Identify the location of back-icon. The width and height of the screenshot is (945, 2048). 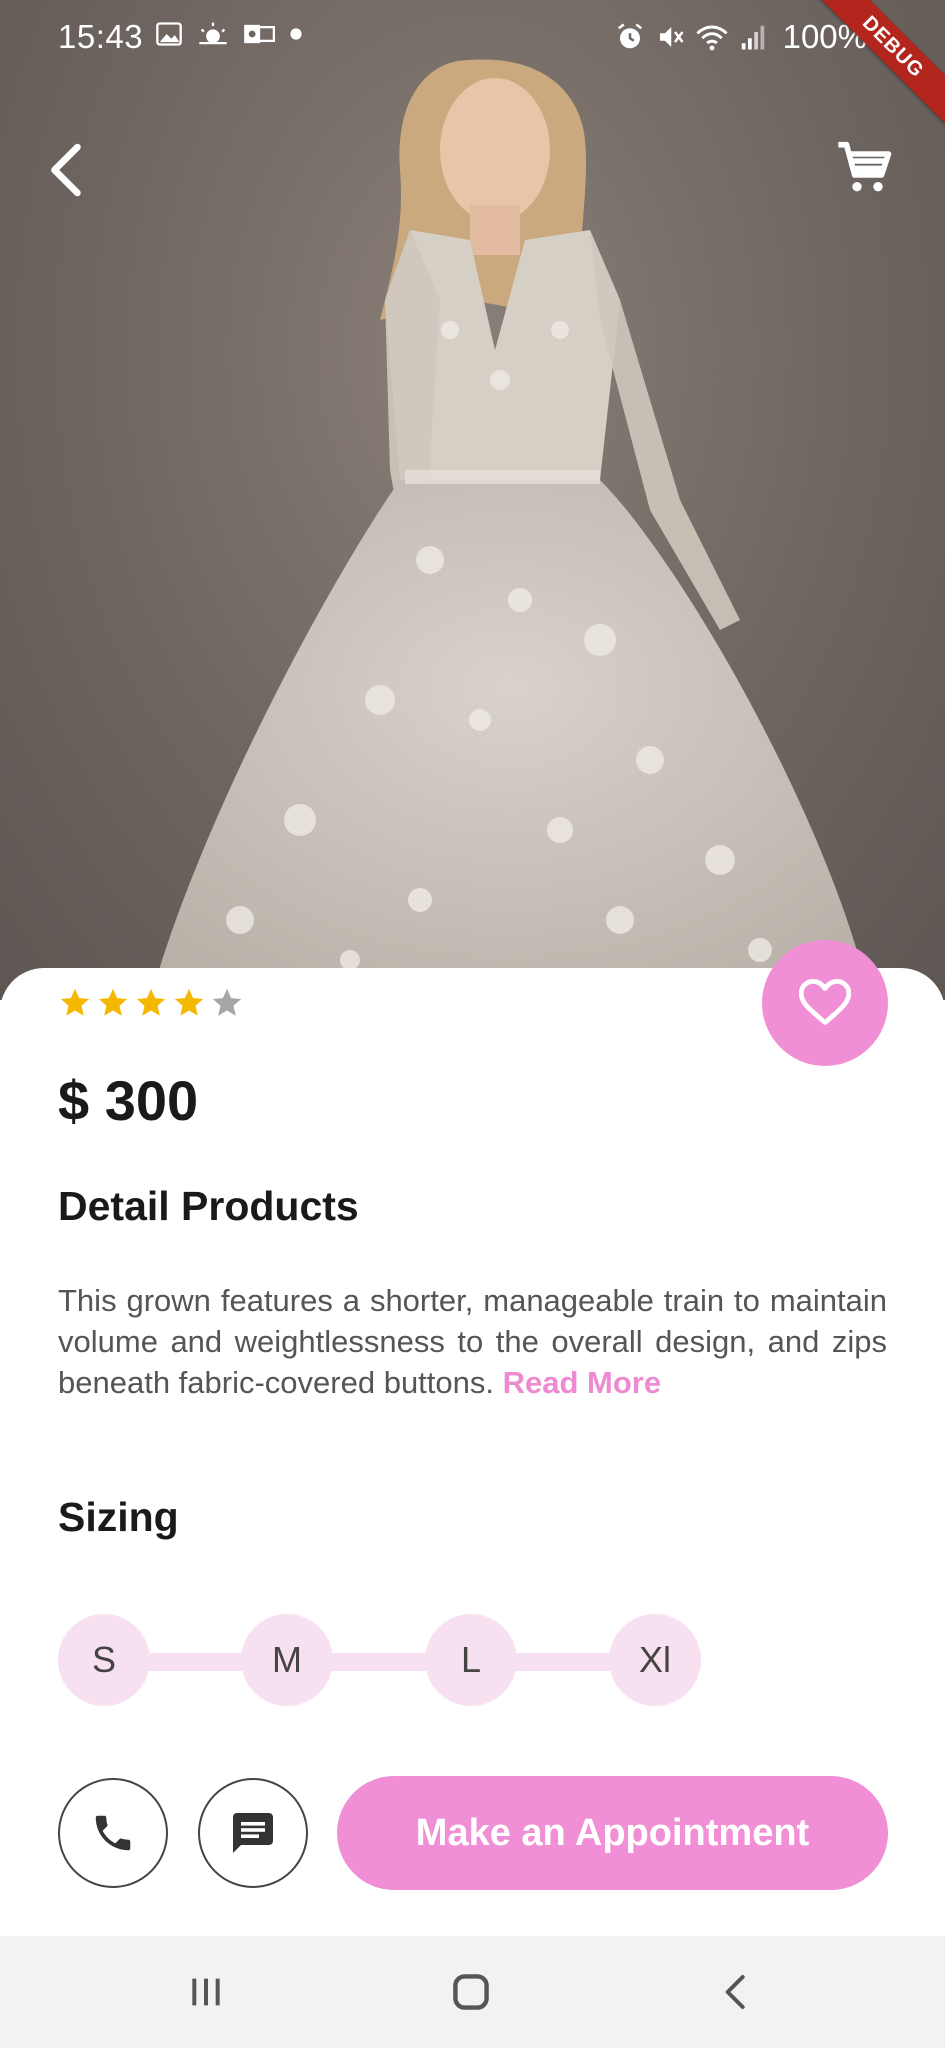
(735, 1992).